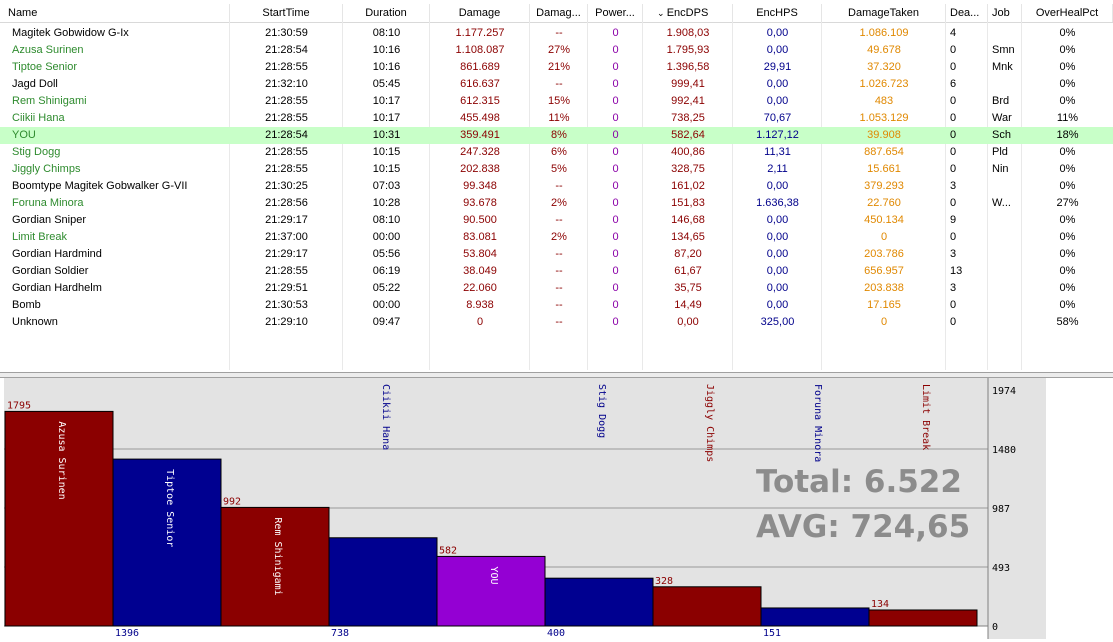 This screenshot has height=642, width=1113. What do you see at coordinates (1001, 568) in the screenshot?
I see `y-tick-label: 493` at bounding box center [1001, 568].